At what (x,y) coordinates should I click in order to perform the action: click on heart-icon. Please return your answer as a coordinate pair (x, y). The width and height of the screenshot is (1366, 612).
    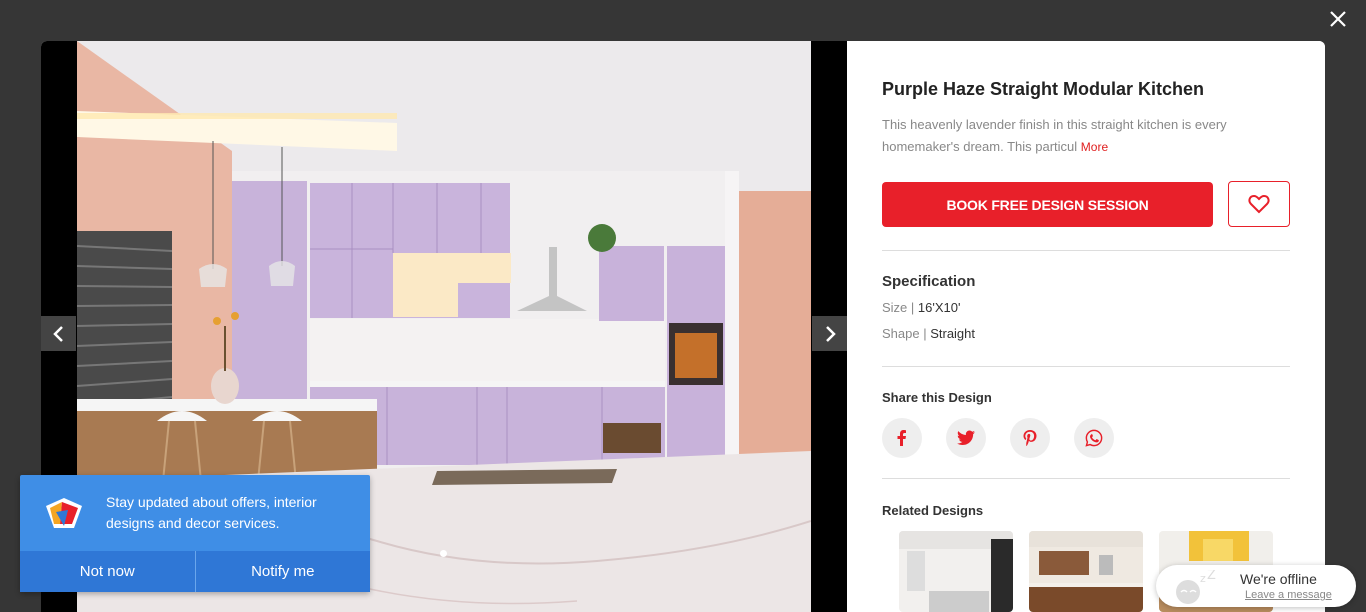
    Looking at the image, I should click on (1259, 204).